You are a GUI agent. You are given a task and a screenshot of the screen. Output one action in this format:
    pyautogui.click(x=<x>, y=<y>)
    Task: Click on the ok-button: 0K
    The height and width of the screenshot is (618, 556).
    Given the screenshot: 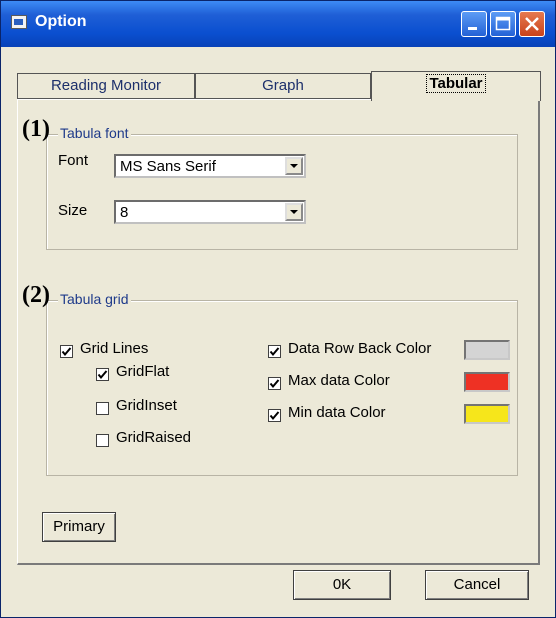 What is the action you would take?
    pyautogui.click(x=342, y=585)
    